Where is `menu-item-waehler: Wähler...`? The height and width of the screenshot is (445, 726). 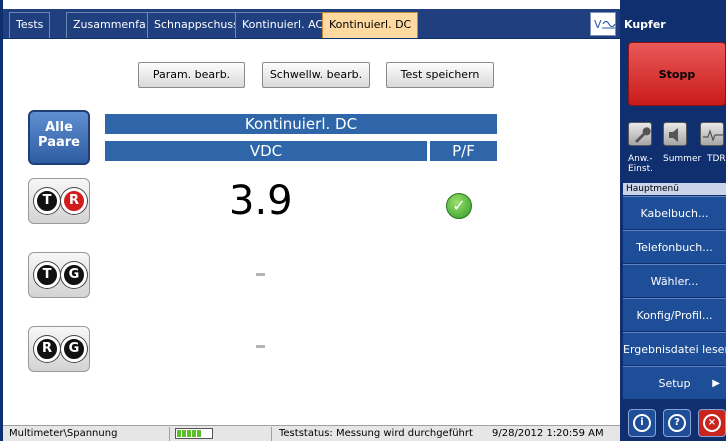
menu-item-waehler: Wähler... is located at coordinates (674, 280).